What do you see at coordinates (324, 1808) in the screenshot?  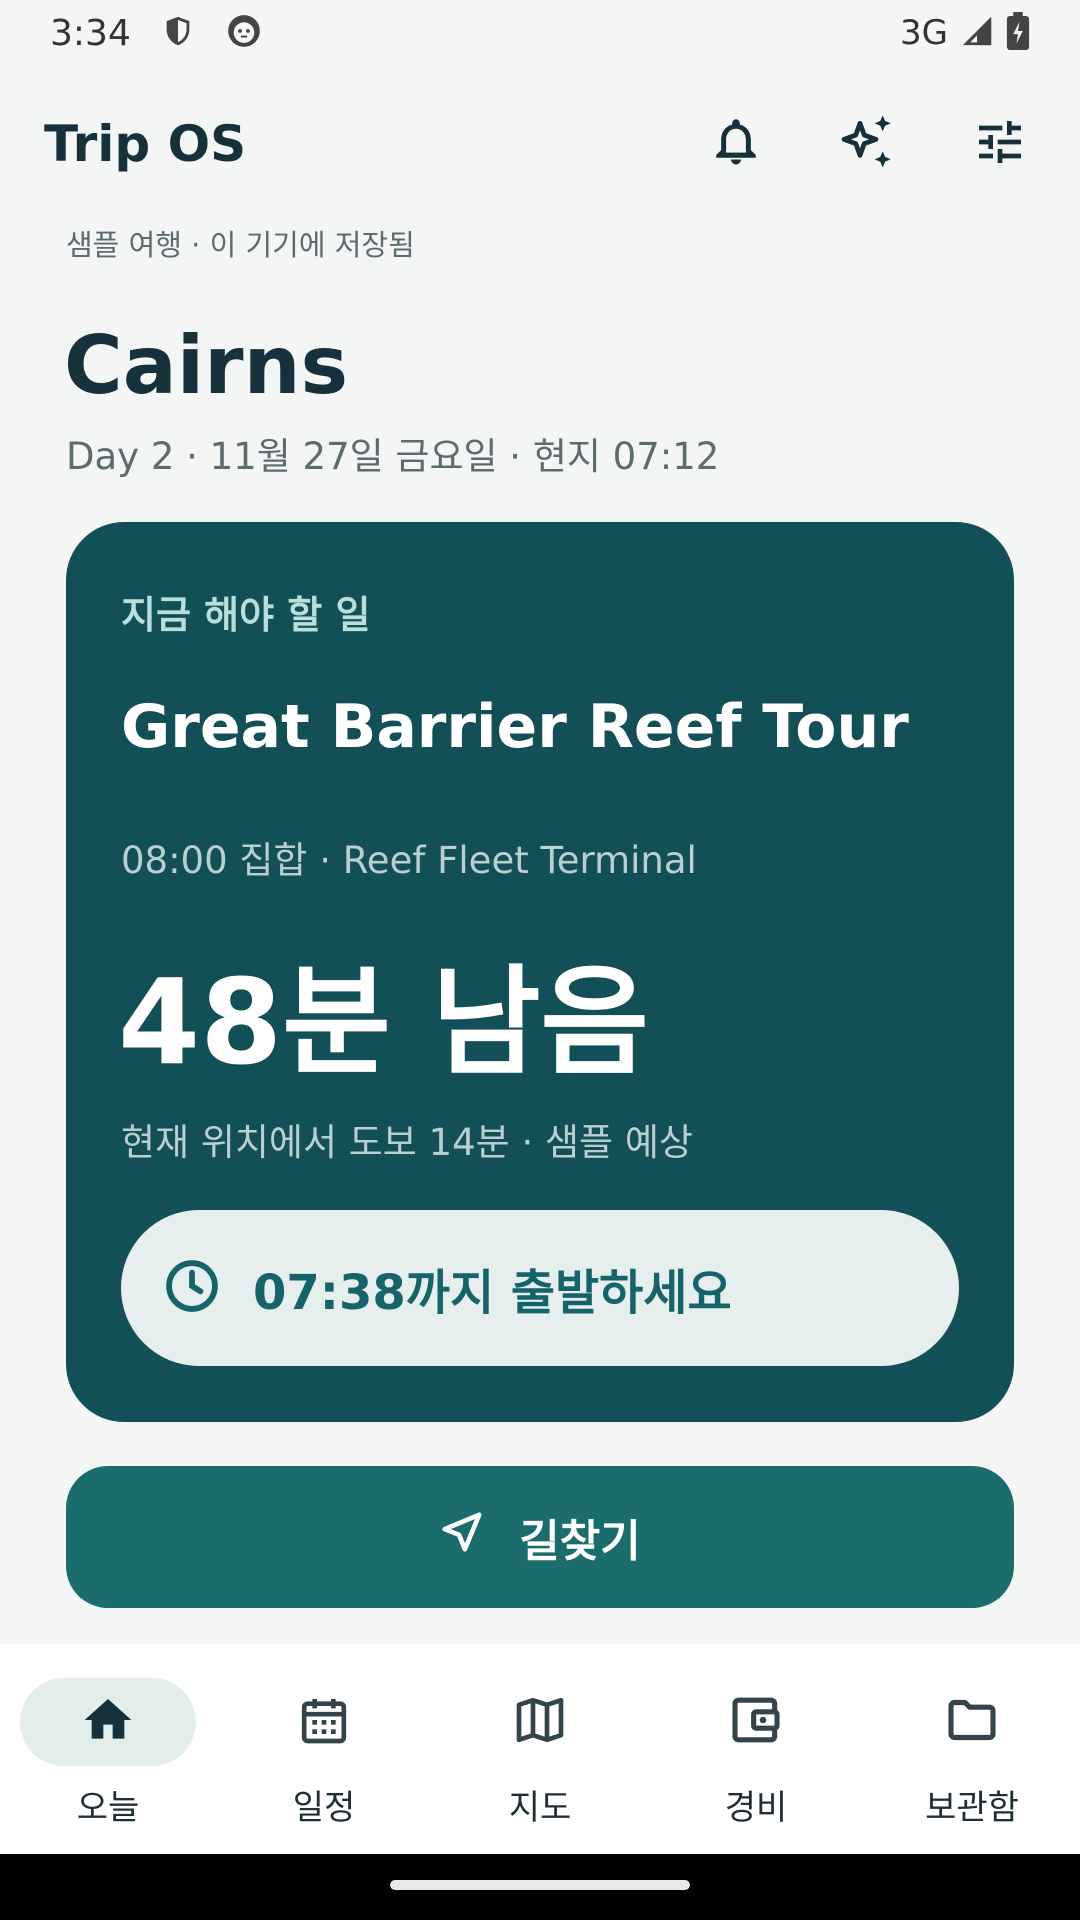 I see `nav-label-schedule: 일정` at bounding box center [324, 1808].